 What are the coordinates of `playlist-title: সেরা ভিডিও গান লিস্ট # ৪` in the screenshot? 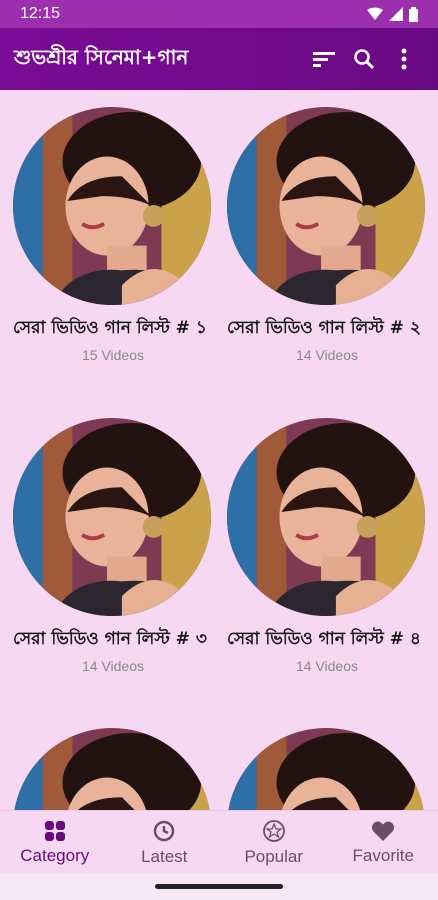 It's located at (324, 639).